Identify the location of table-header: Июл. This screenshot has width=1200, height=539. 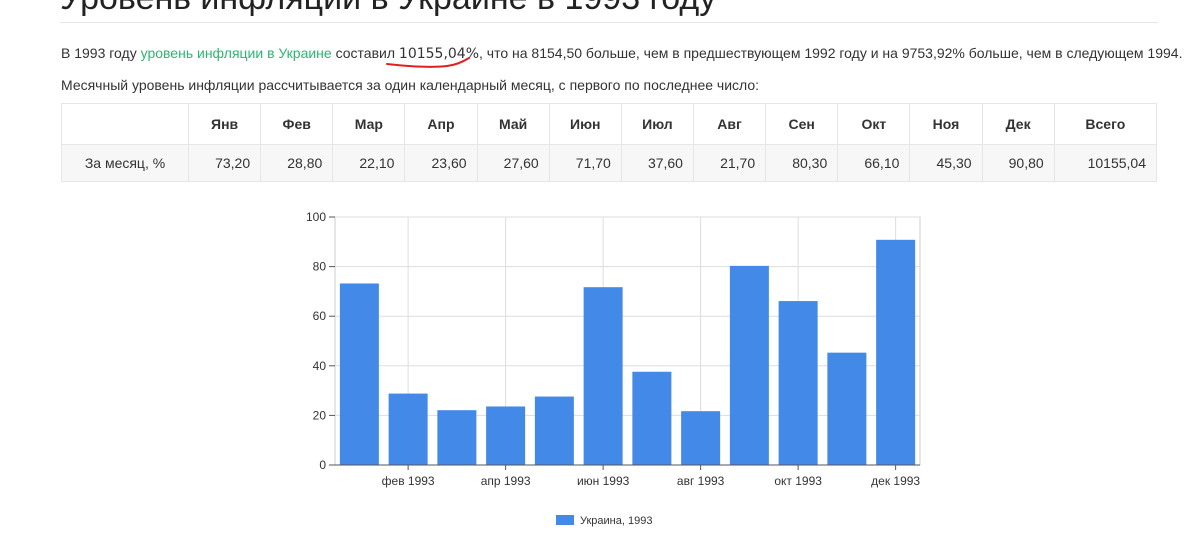
(657, 124).